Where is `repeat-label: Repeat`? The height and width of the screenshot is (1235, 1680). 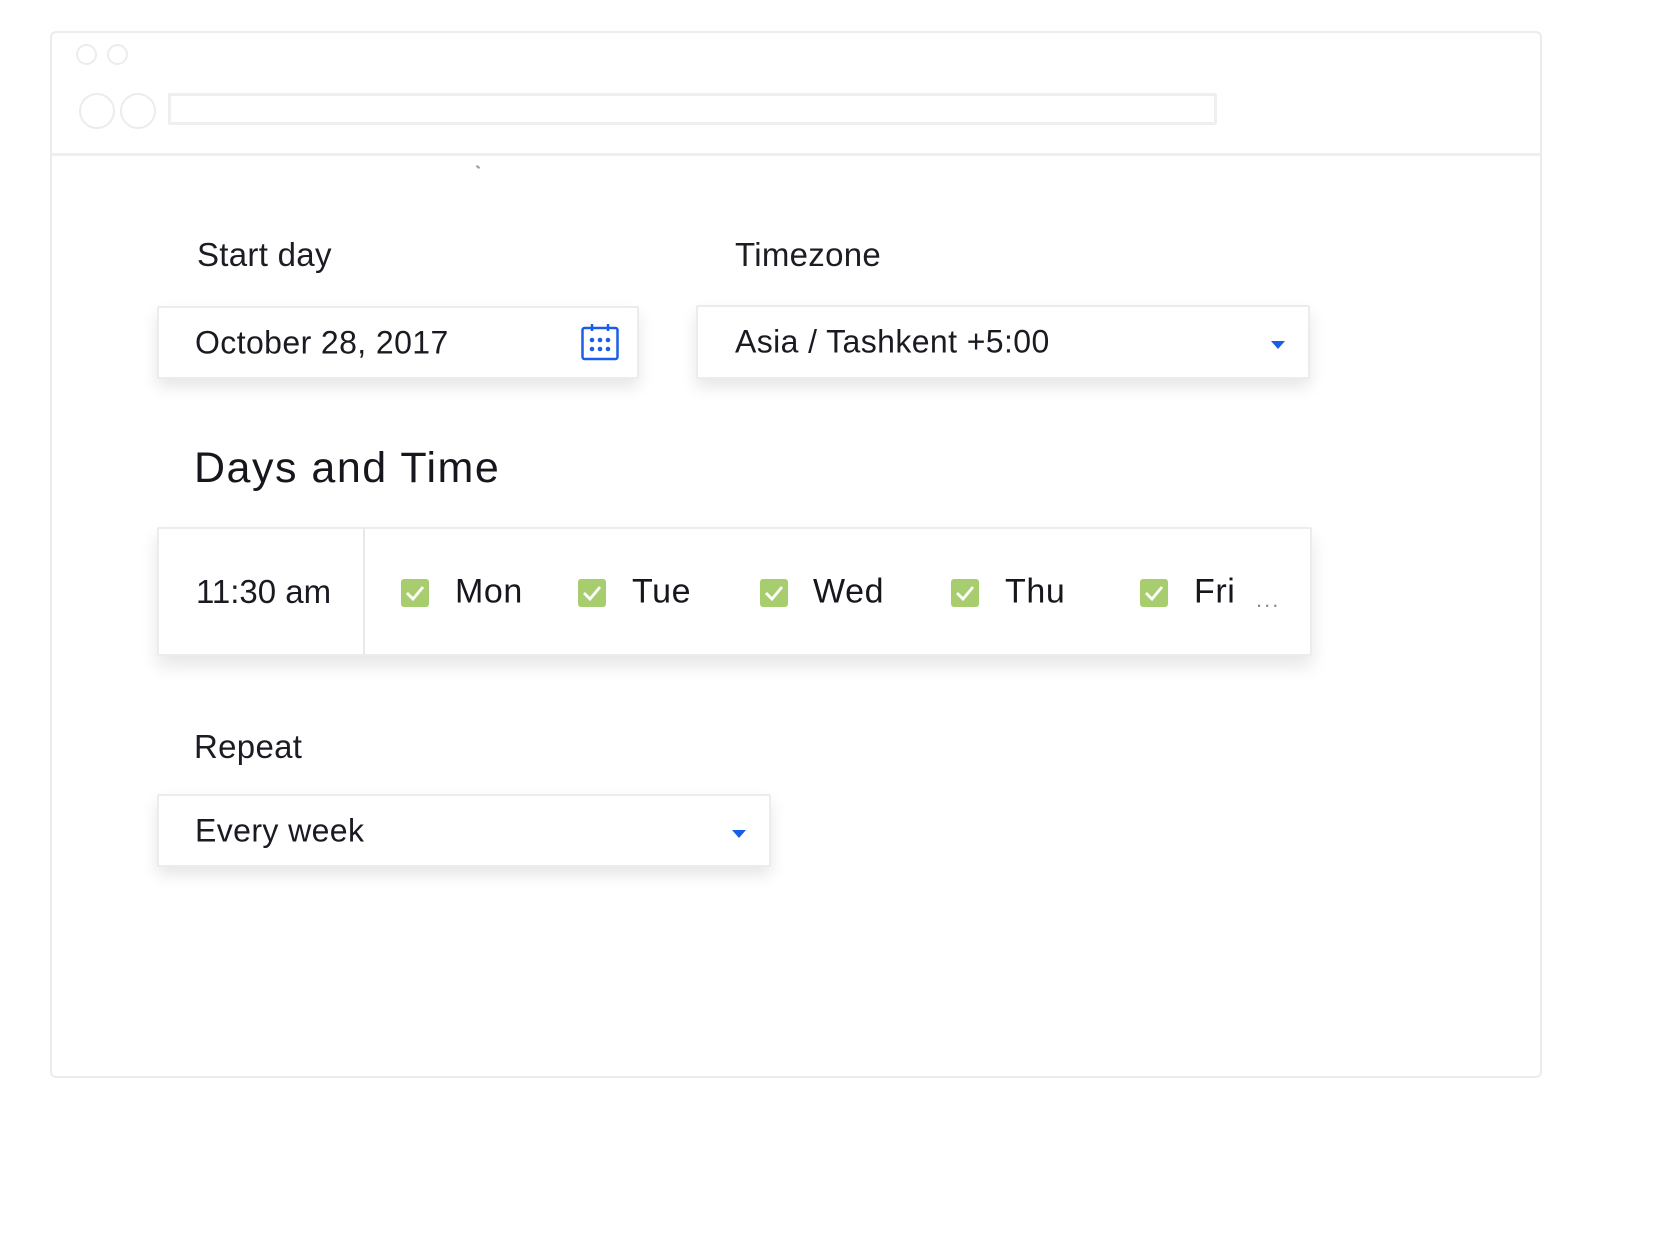
repeat-label: Repeat is located at coordinates (248, 746).